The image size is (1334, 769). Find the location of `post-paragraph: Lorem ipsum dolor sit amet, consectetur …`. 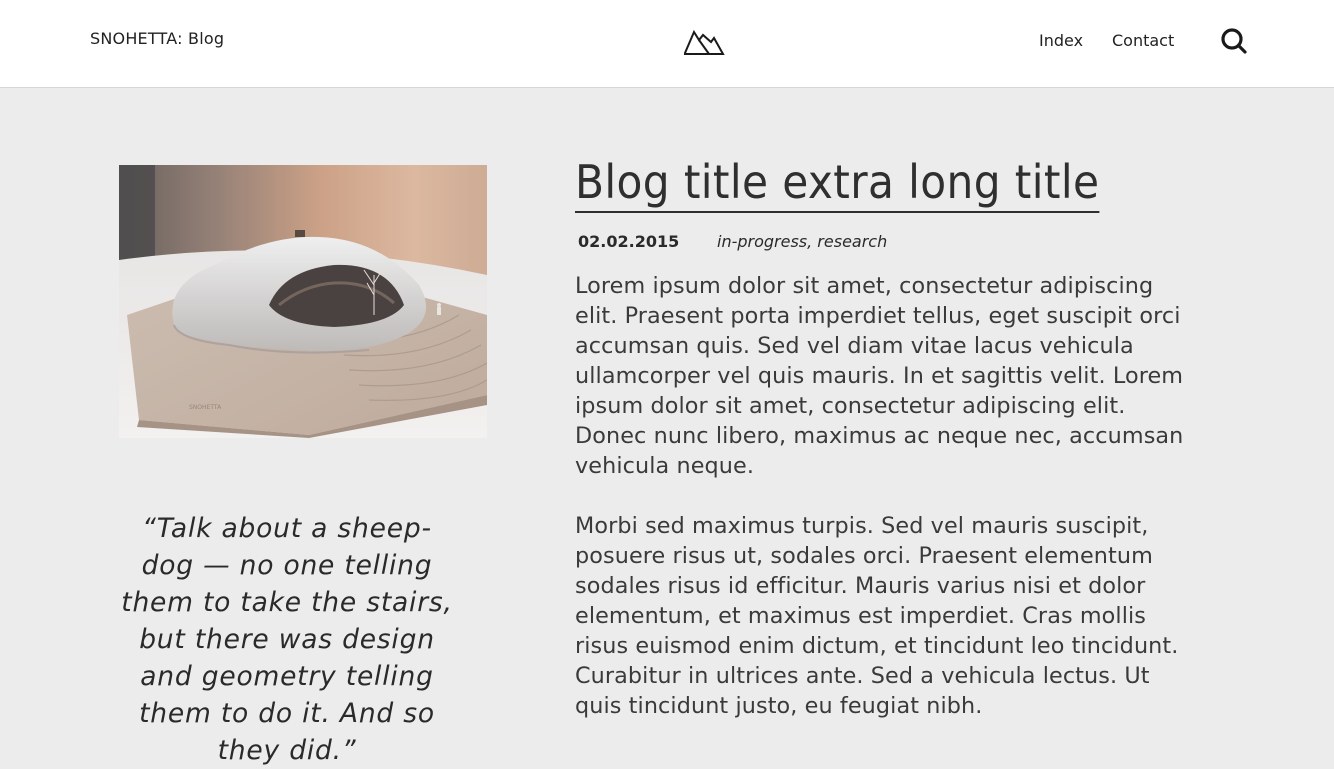

post-paragraph: Lorem ipsum dolor sit amet, consectetur … is located at coordinates (879, 376).